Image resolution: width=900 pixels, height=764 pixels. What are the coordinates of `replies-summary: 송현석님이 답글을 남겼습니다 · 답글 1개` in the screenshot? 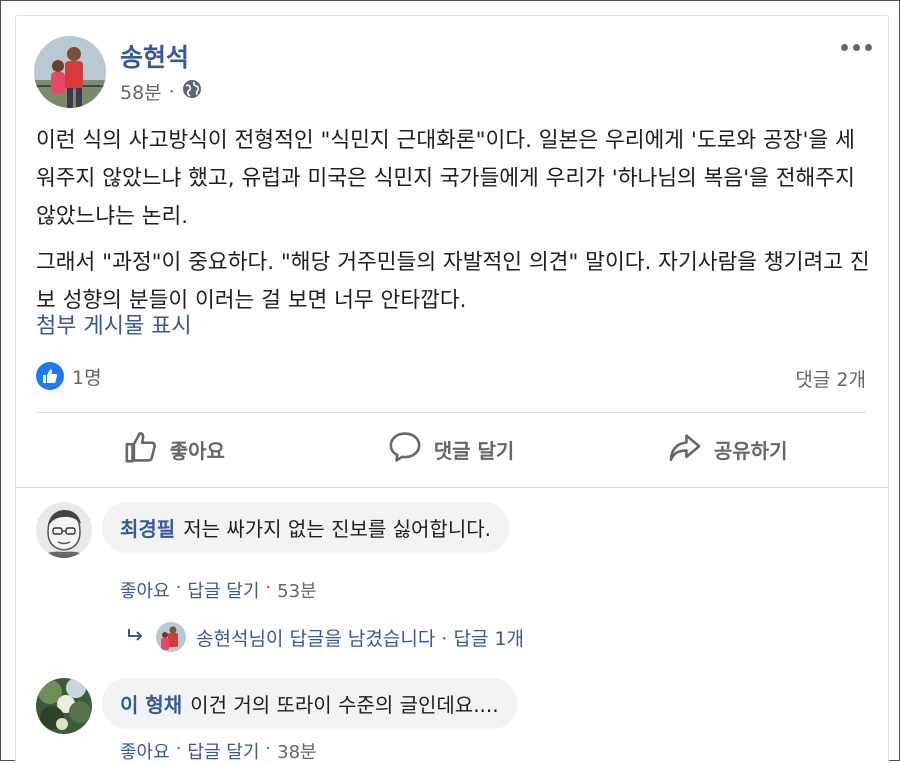 It's located at (325, 637).